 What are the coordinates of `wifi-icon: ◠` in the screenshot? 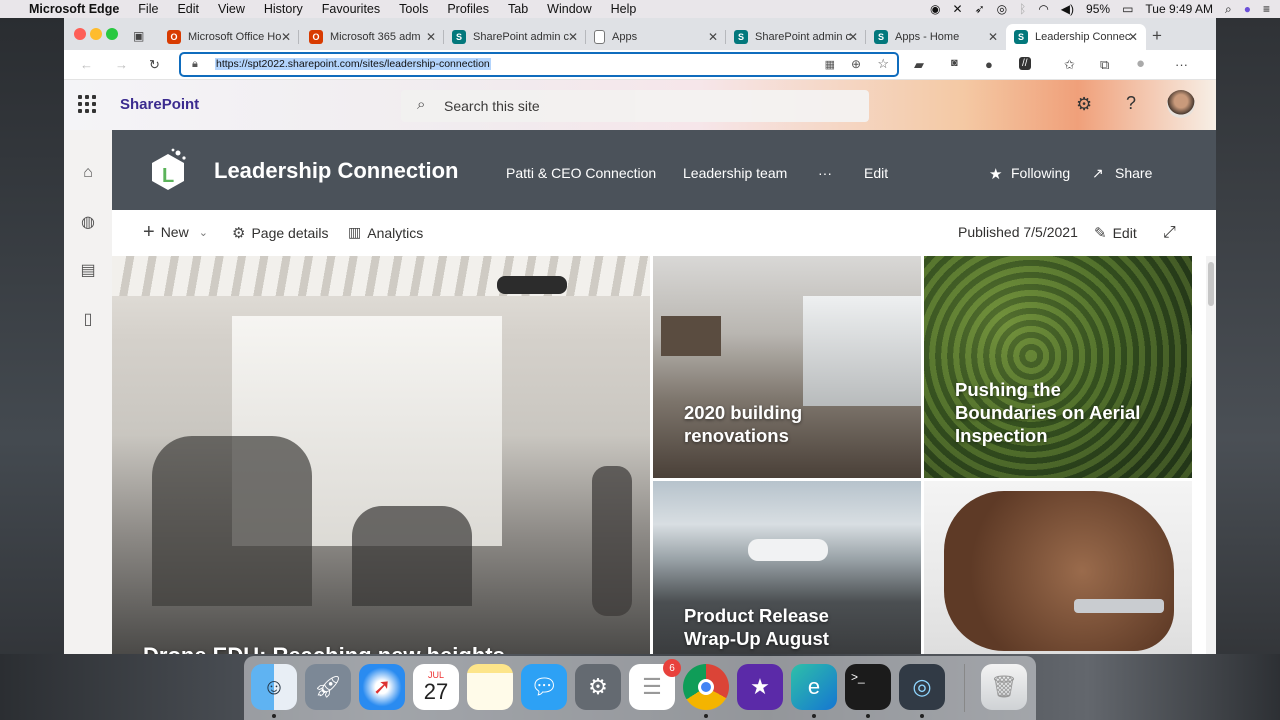 It's located at (1043, 9).